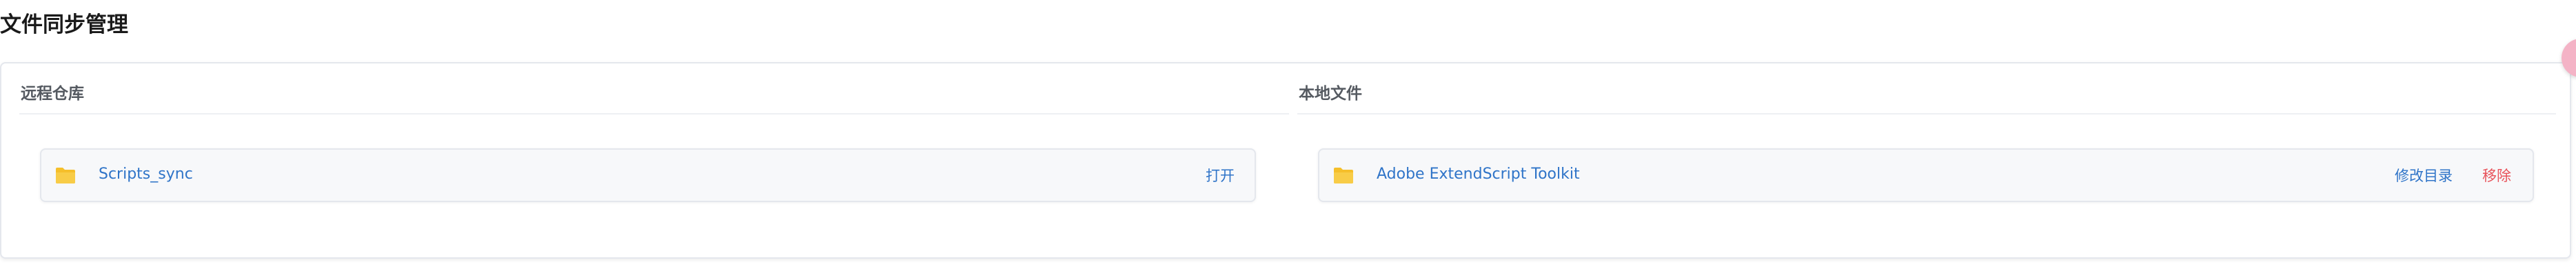 The width and height of the screenshot is (2576, 278). Describe the element at coordinates (2424, 176) in the screenshot. I see `edit-directory-button: 修改目录` at that location.